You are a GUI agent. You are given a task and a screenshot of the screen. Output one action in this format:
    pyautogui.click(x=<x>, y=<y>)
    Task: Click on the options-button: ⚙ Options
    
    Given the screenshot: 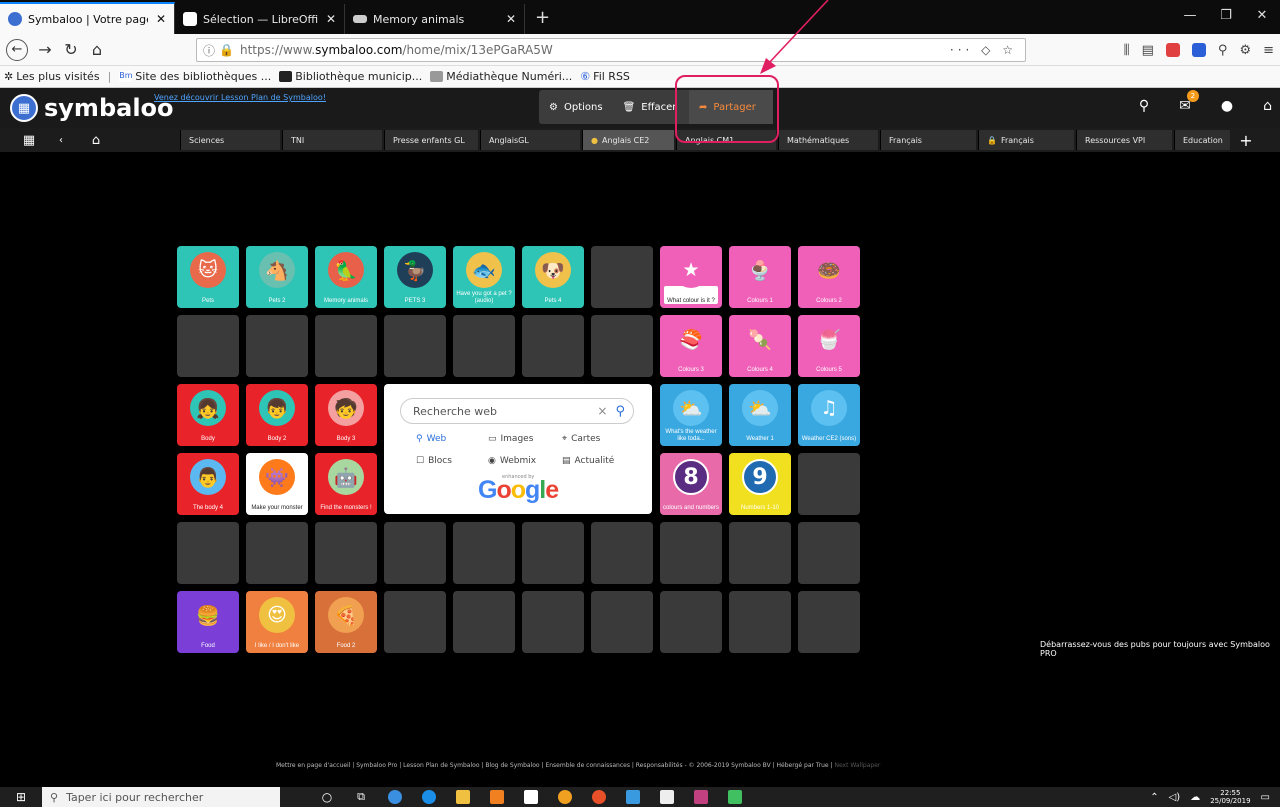 What is the action you would take?
    pyautogui.click(x=576, y=107)
    